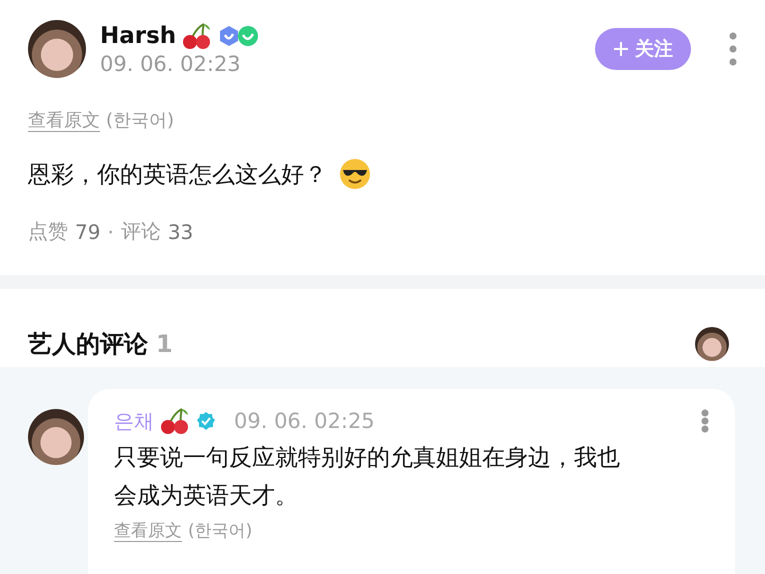 The image size is (765, 574). I want to click on comments-count: 33, so click(181, 232).